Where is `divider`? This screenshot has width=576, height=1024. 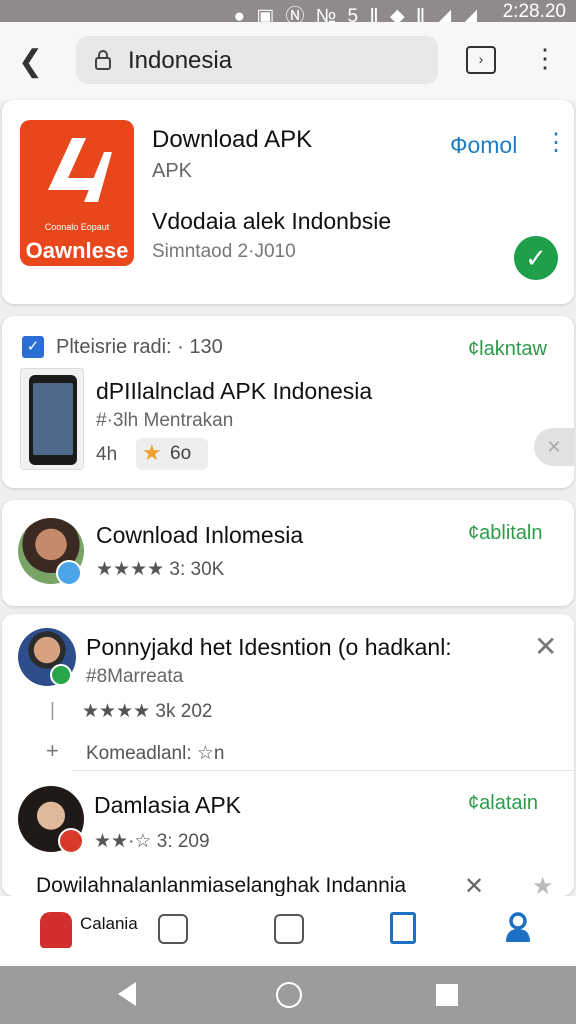 divider is located at coordinates (323, 770).